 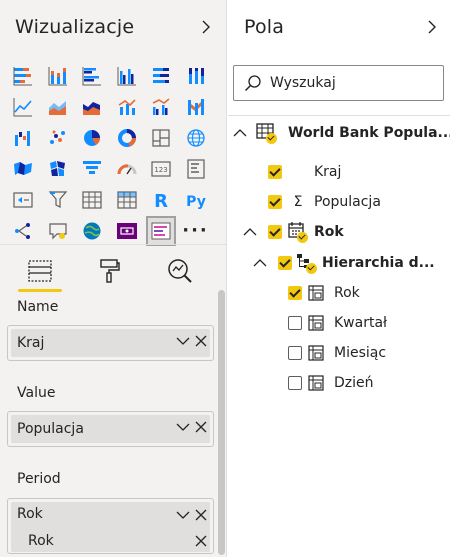 What do you see at coordinates (161, 231) in the screenshot?
I see `selected-custom-visual-icon` at bounding box center [161, 231].